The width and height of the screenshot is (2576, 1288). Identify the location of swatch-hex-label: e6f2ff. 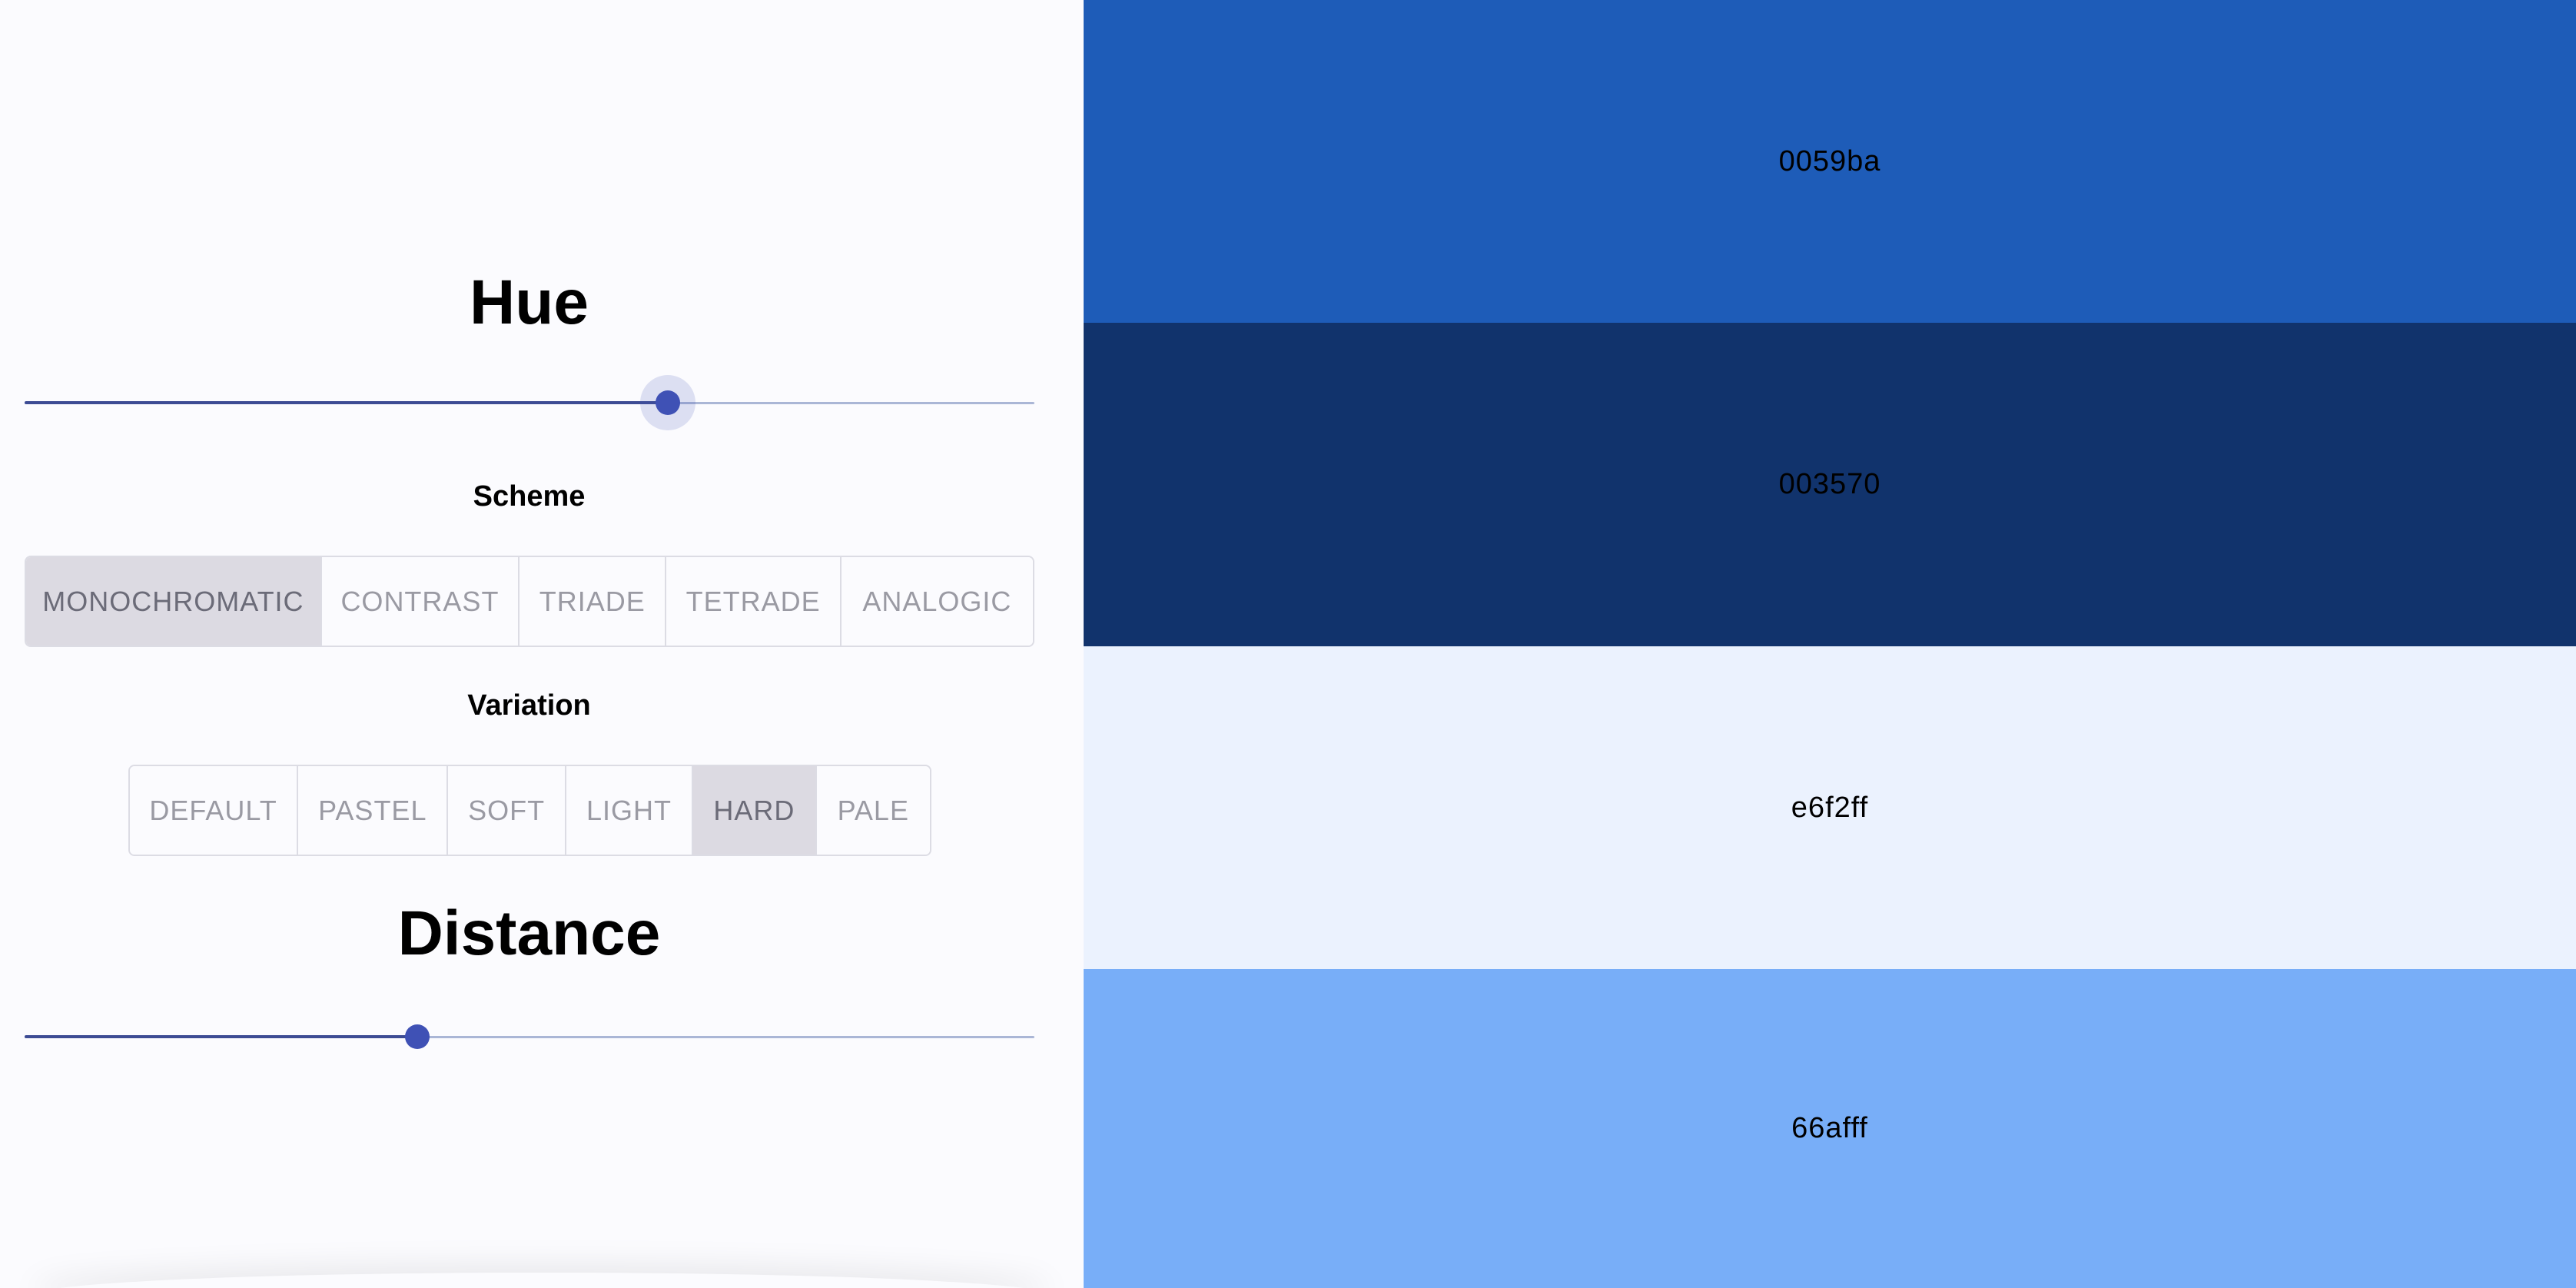
(1830, 808).